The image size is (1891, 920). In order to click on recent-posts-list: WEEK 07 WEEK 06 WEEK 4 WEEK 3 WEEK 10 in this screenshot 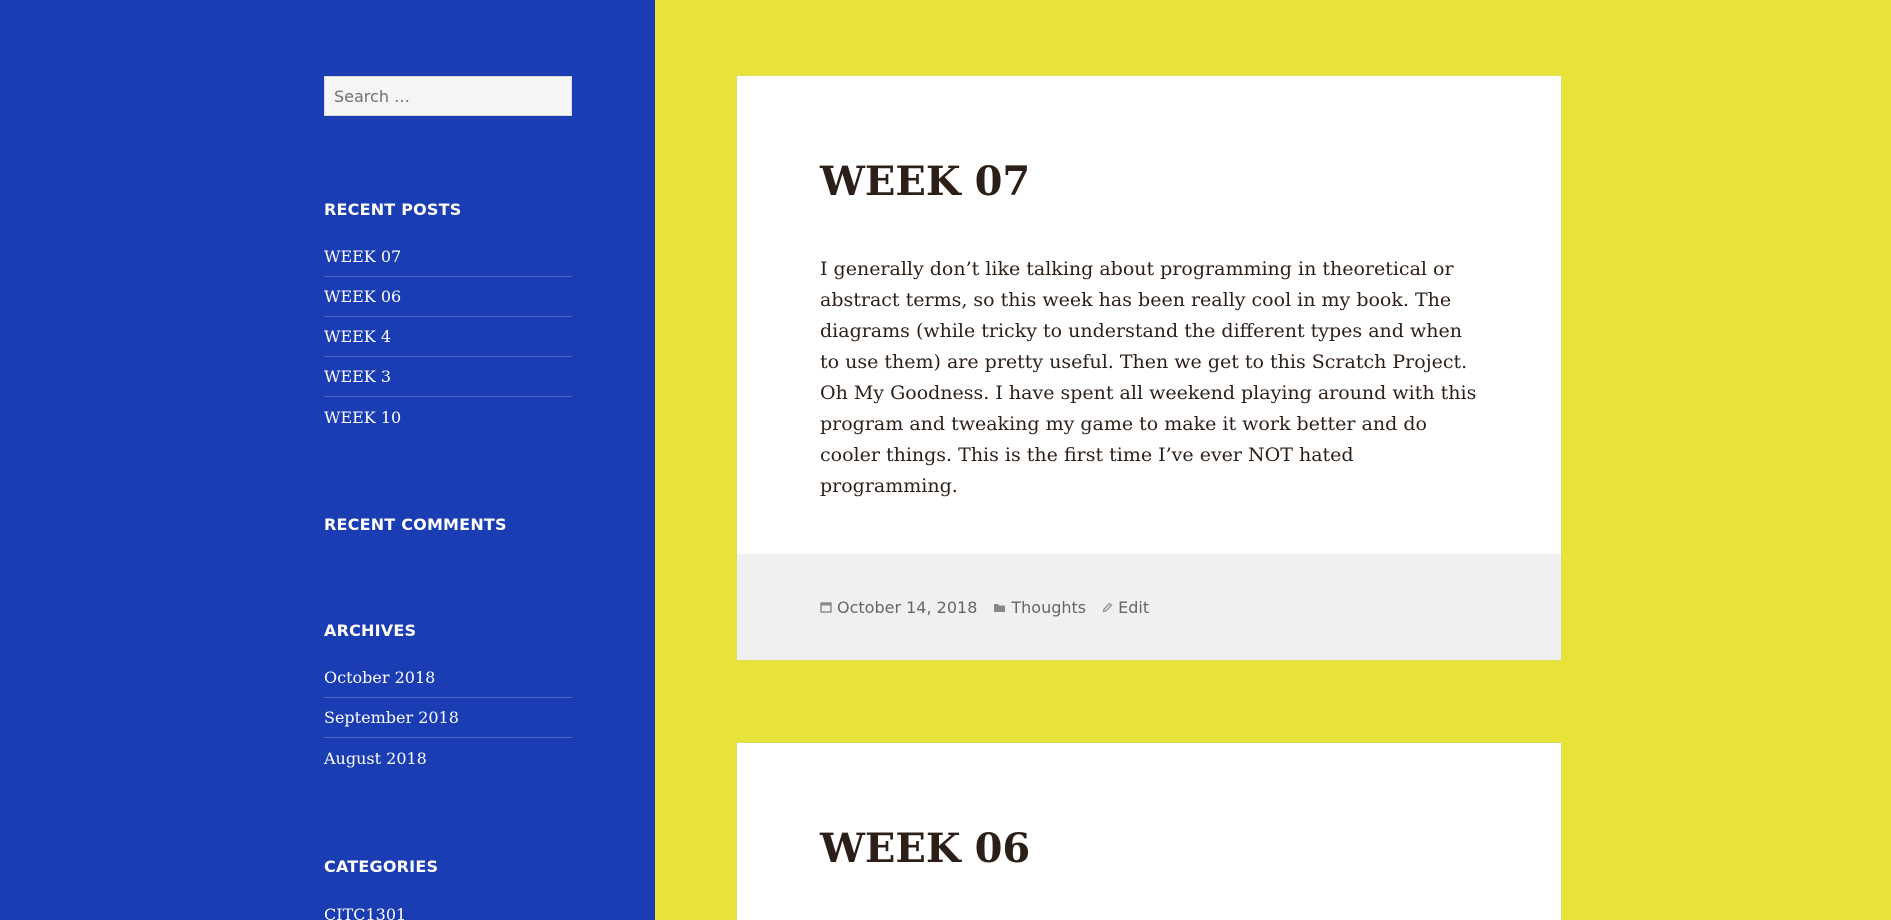, I will do `click(448, 337)`.